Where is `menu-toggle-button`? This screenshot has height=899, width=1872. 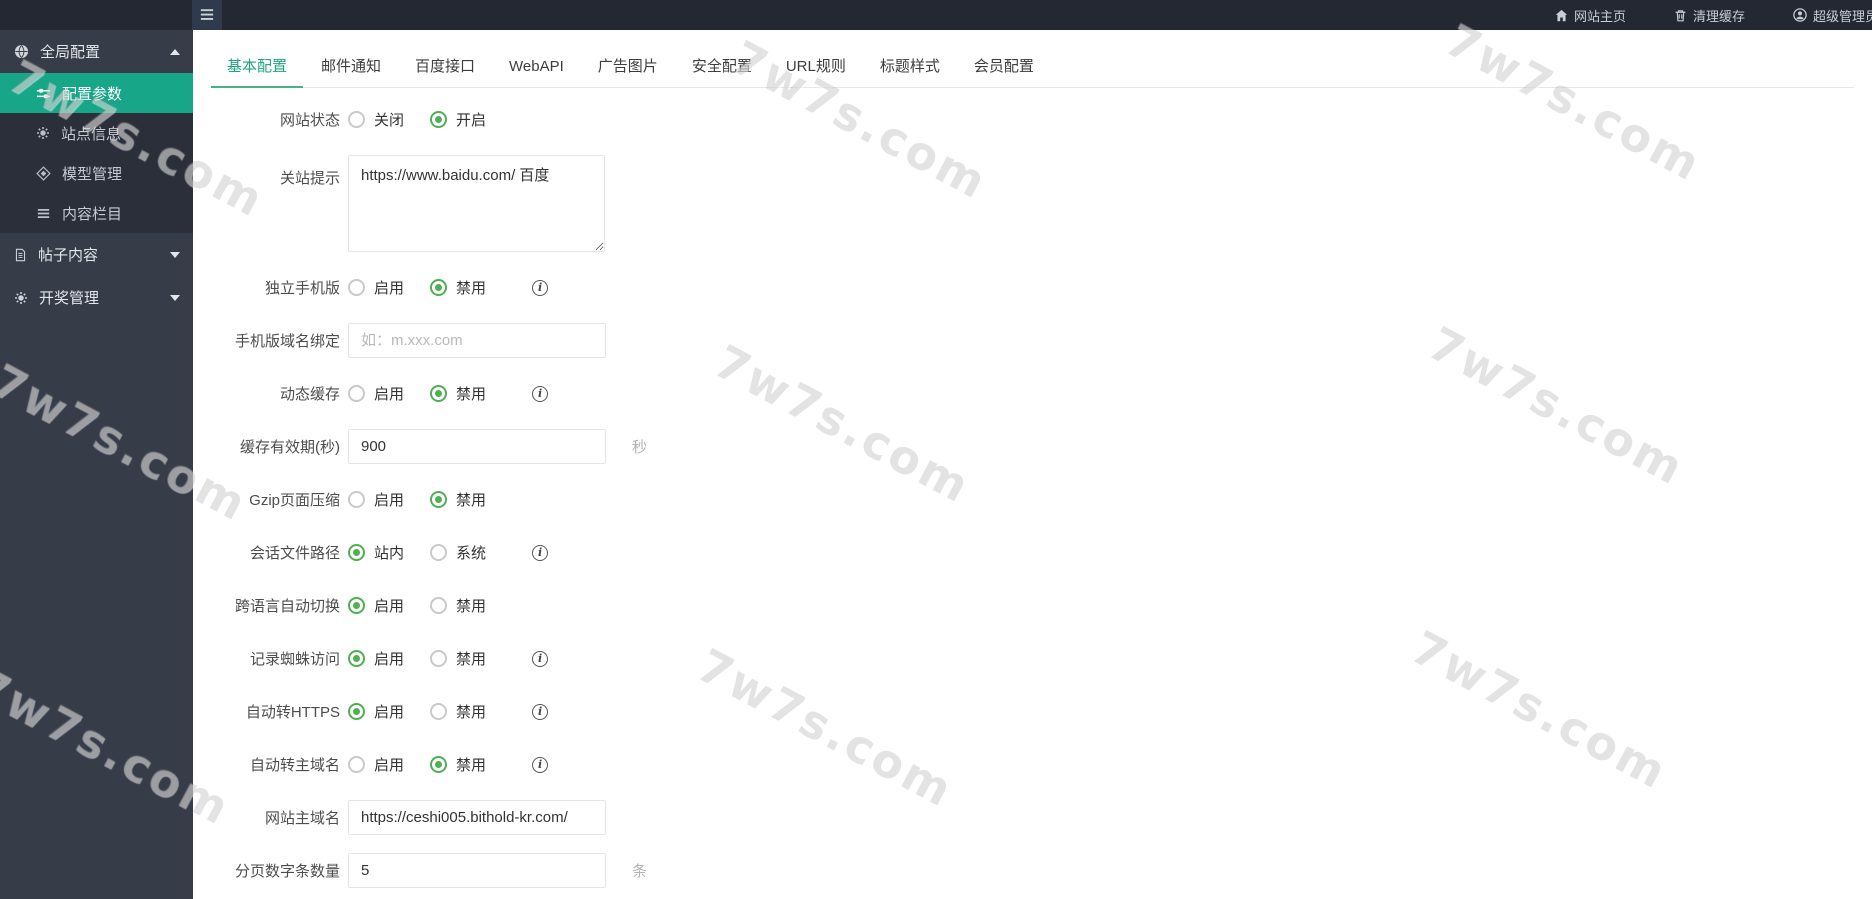 menu-toggle-button is located at coordinates (207, 15).